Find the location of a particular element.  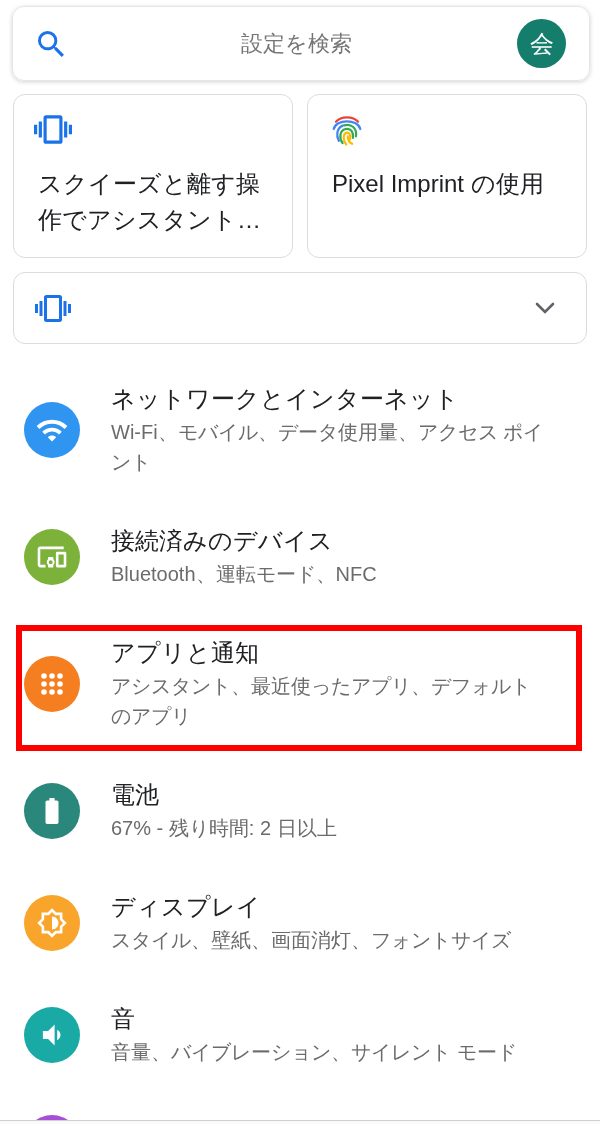

settings-item: ネットワークとインターネット Wi-Fi、モバイル、データ使用量、アクセス ポイント is located at coordinates (301, 430).